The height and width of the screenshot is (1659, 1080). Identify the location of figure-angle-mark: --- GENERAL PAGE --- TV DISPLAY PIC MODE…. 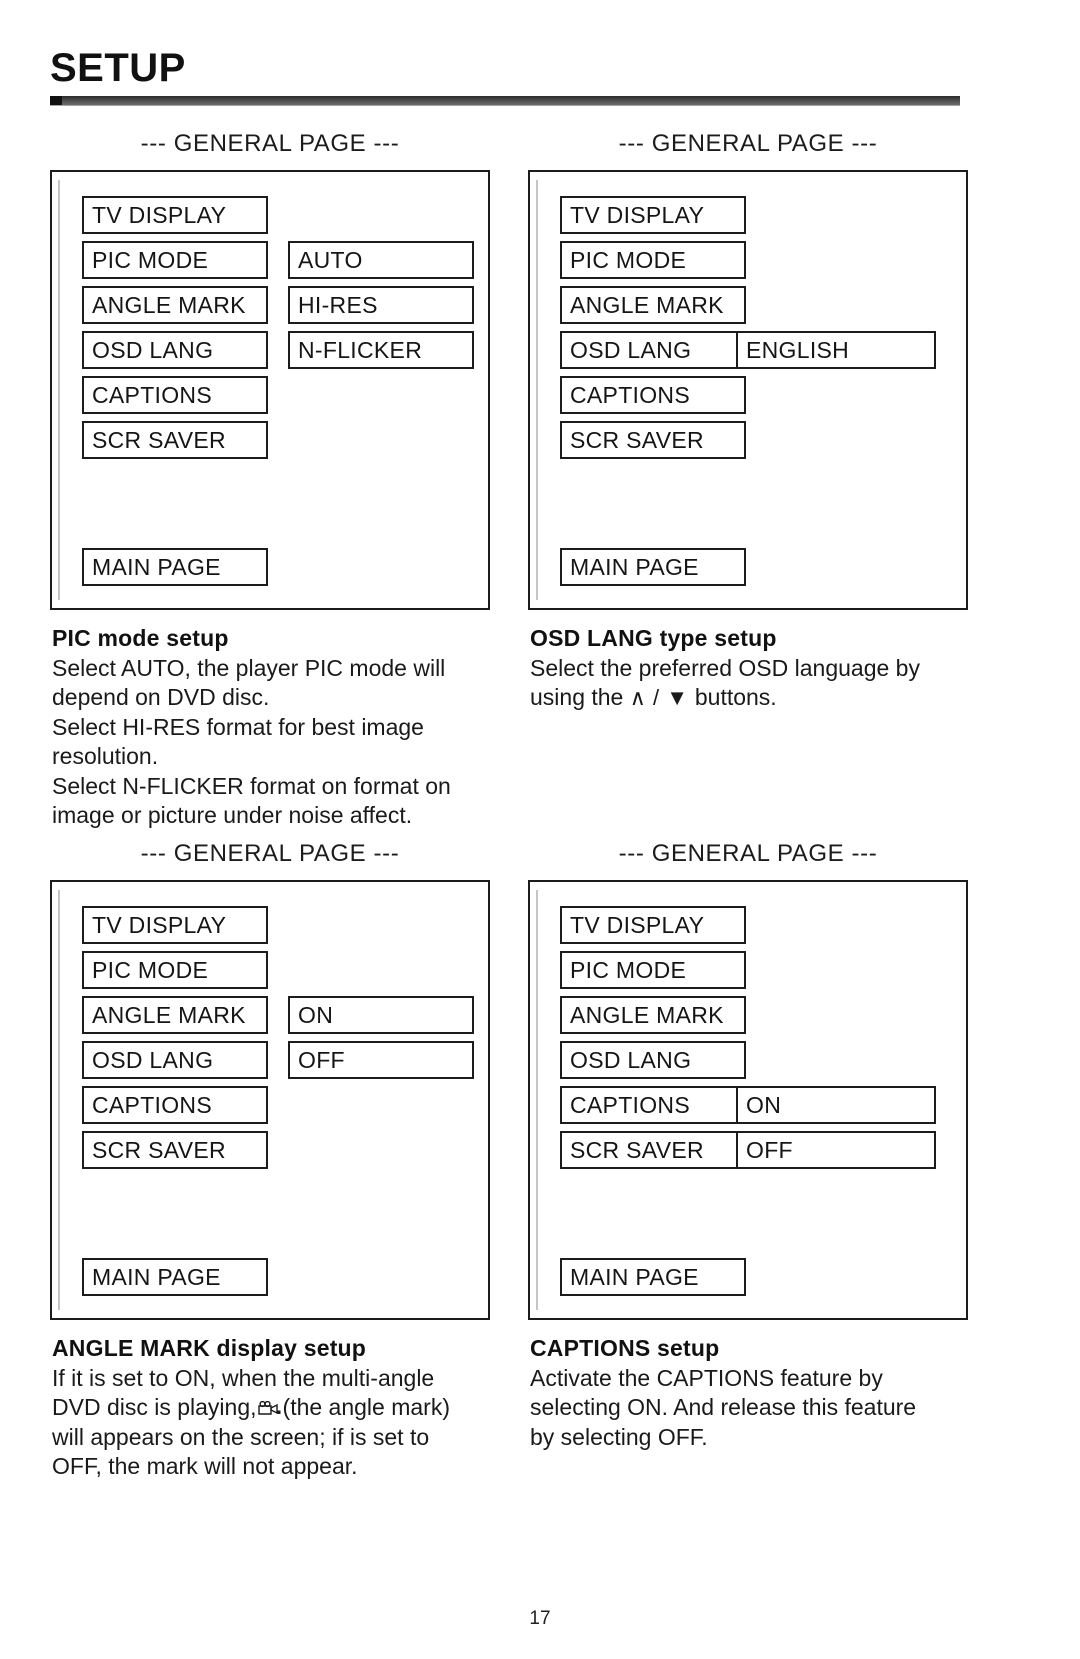
(270, 1080).